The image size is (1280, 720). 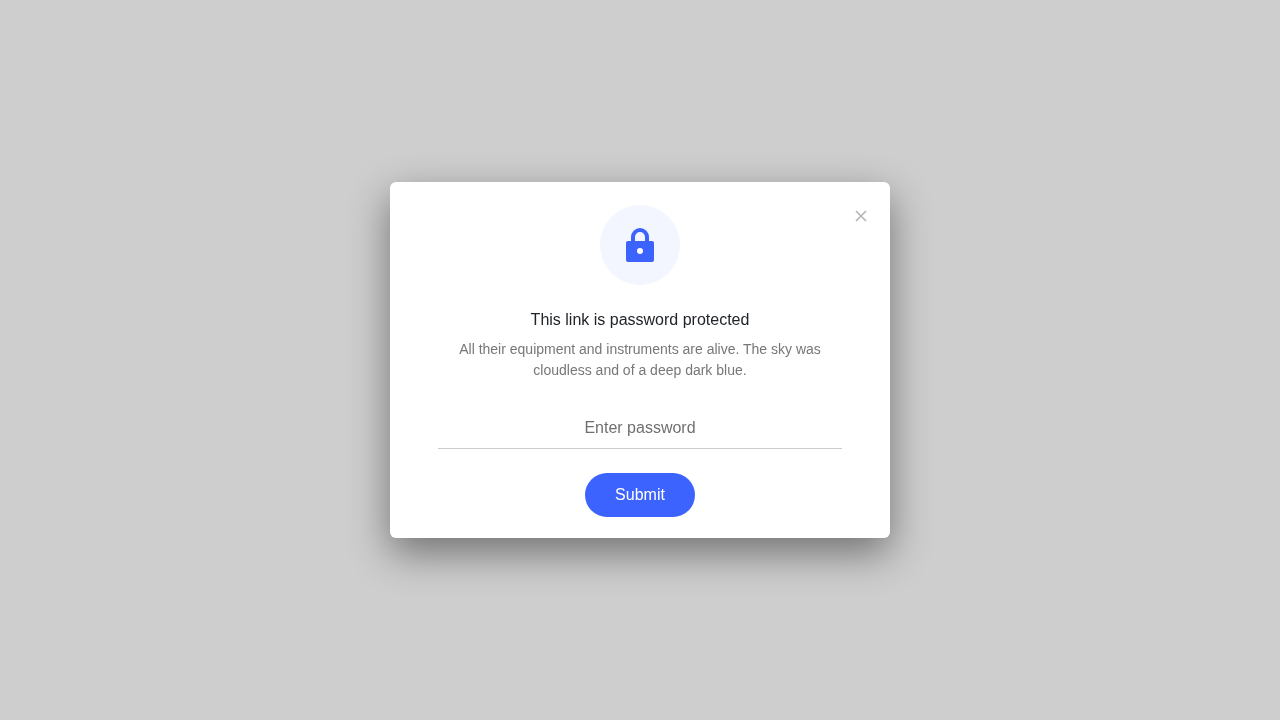 I want to click on close-button, so click(x=861, y=216).